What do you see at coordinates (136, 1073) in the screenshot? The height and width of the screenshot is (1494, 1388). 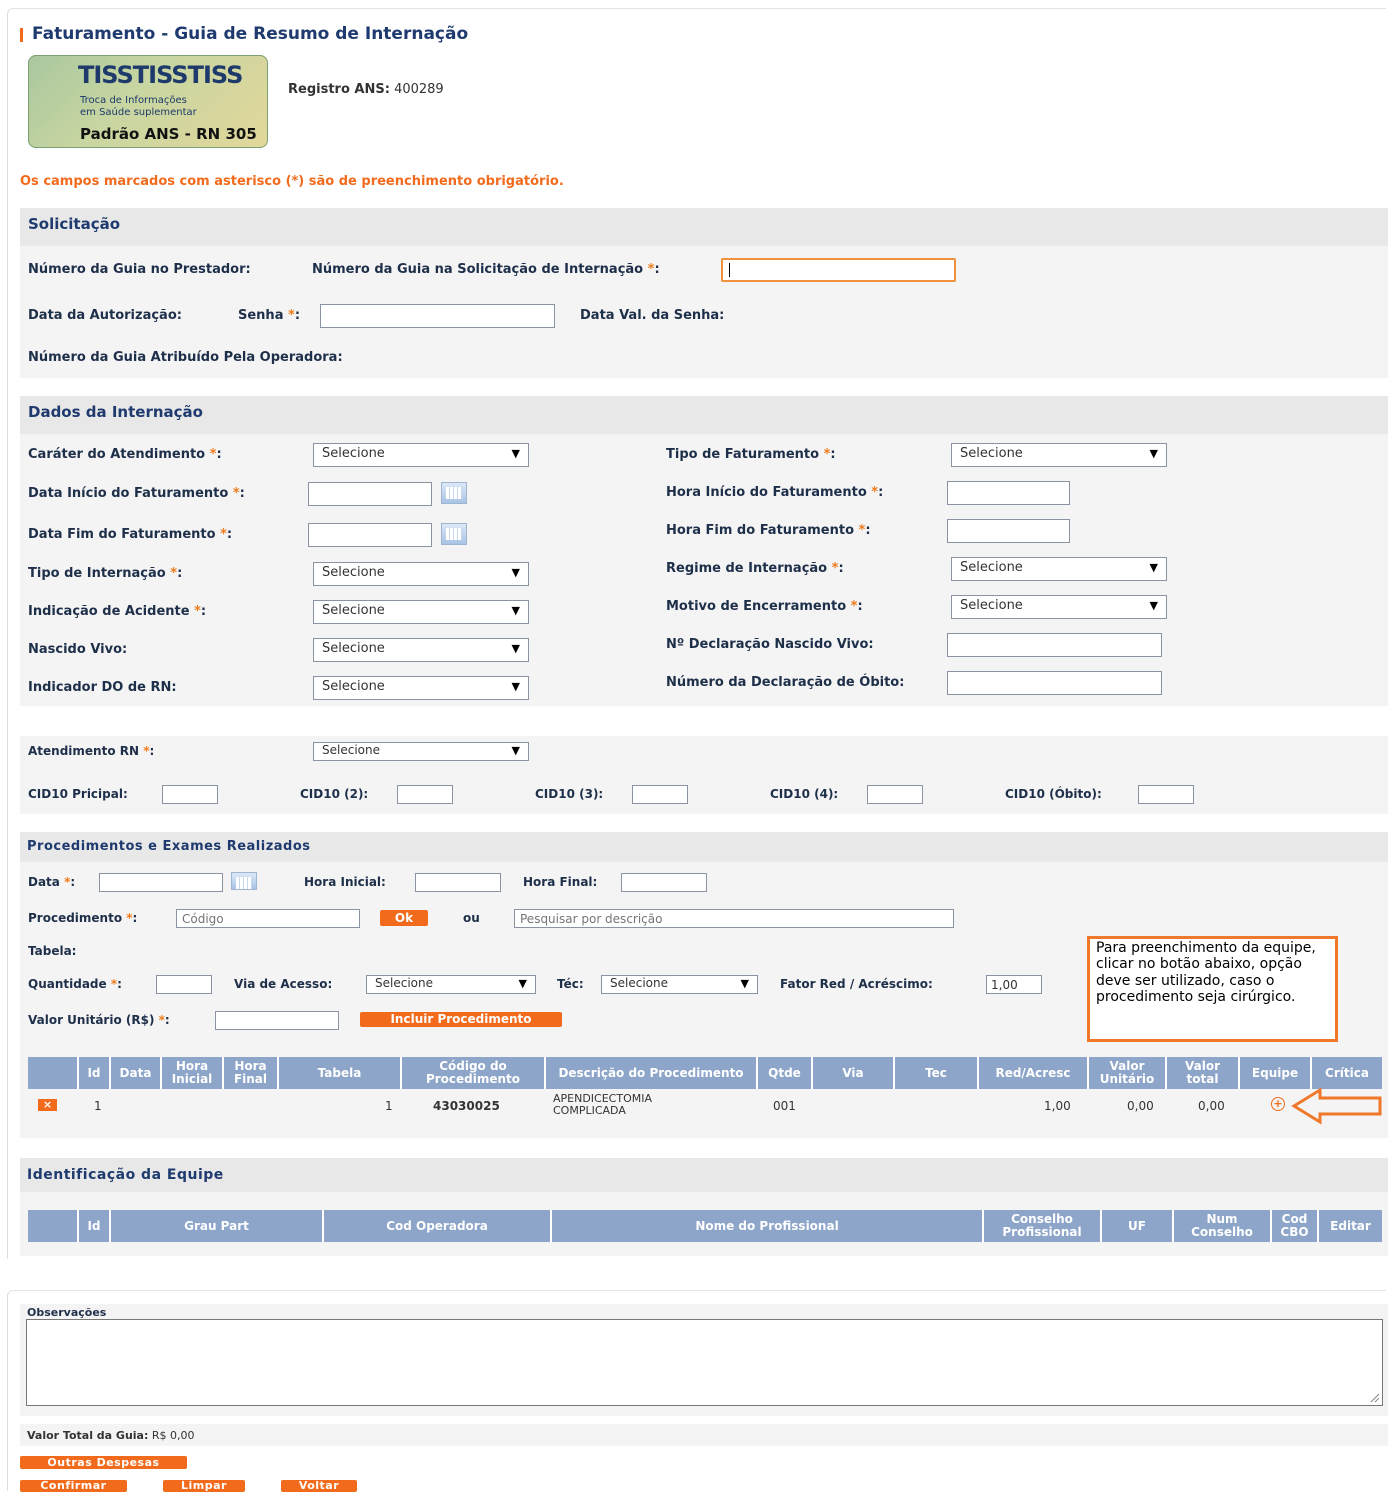 I see `th-data: Data` at bounding box center [136, 1073].